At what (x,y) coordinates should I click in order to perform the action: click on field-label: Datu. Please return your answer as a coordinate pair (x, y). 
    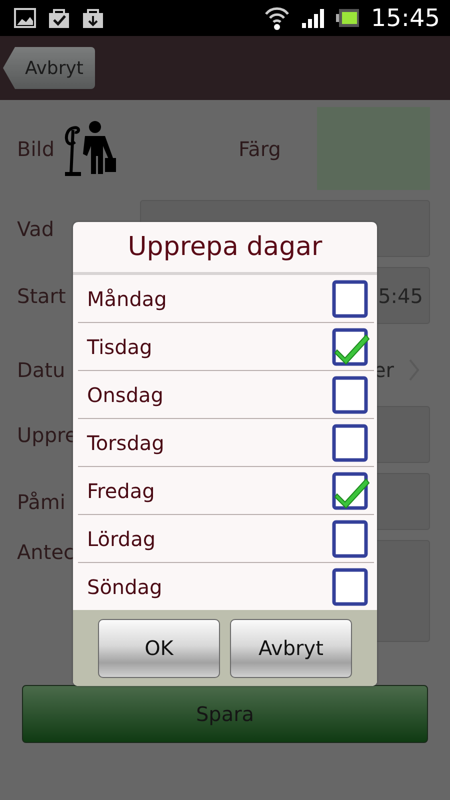
    Looking at the image, I should click on (41, 370).